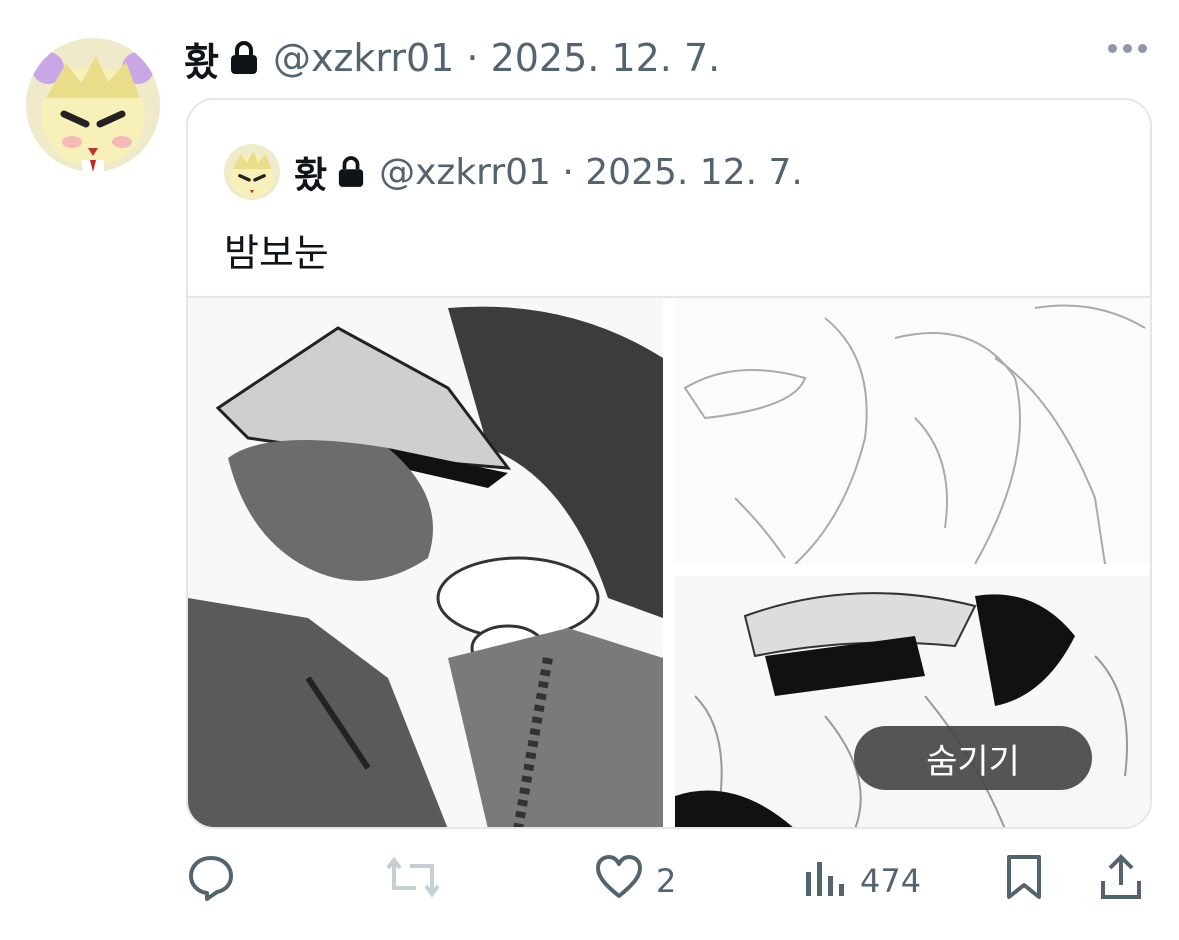  Describe the element at coordinates (891, 881) in the screenshot. I see `views-count: 474` at that location.